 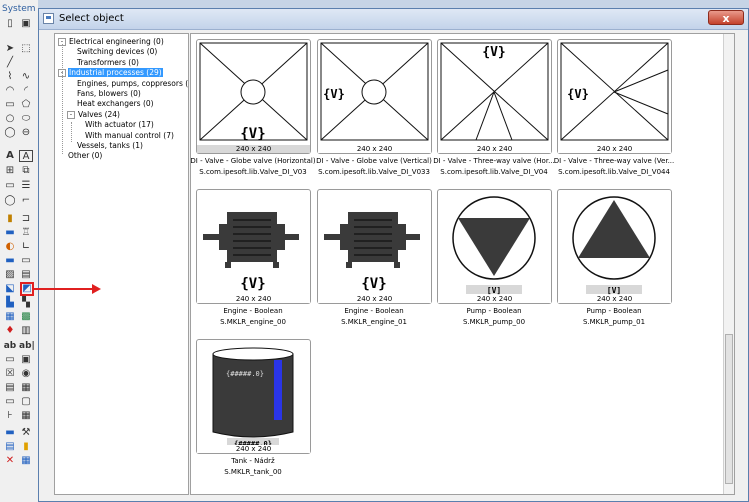 I want to click on pointer-icon: ➤, so click(x=10, y=49).